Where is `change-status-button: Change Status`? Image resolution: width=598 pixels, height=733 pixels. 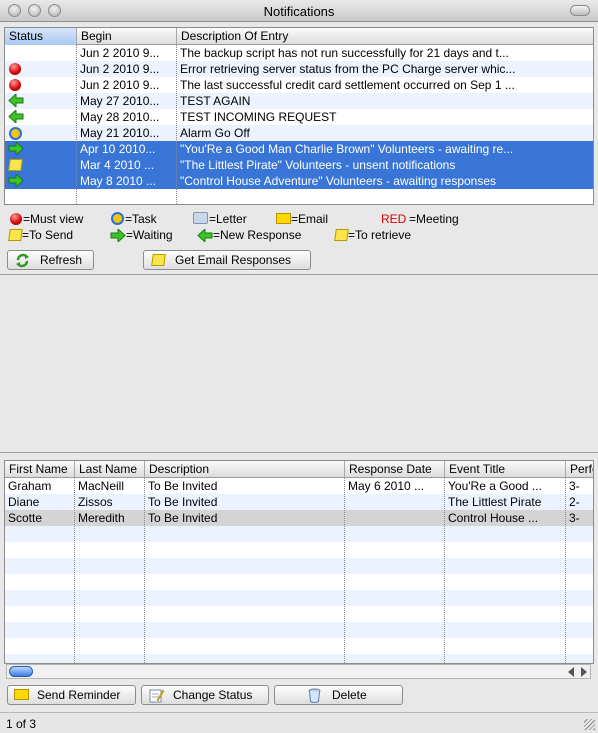
change-status-button: Change Status is located at coordinates (205, 695).